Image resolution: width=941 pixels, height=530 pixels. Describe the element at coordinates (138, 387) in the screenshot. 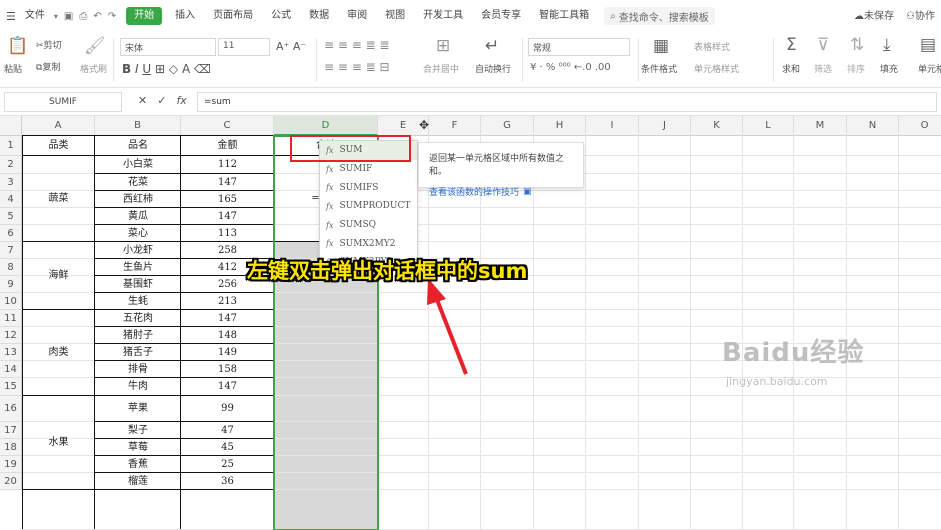

I see `product-name-cell: 牛肉` at that location.